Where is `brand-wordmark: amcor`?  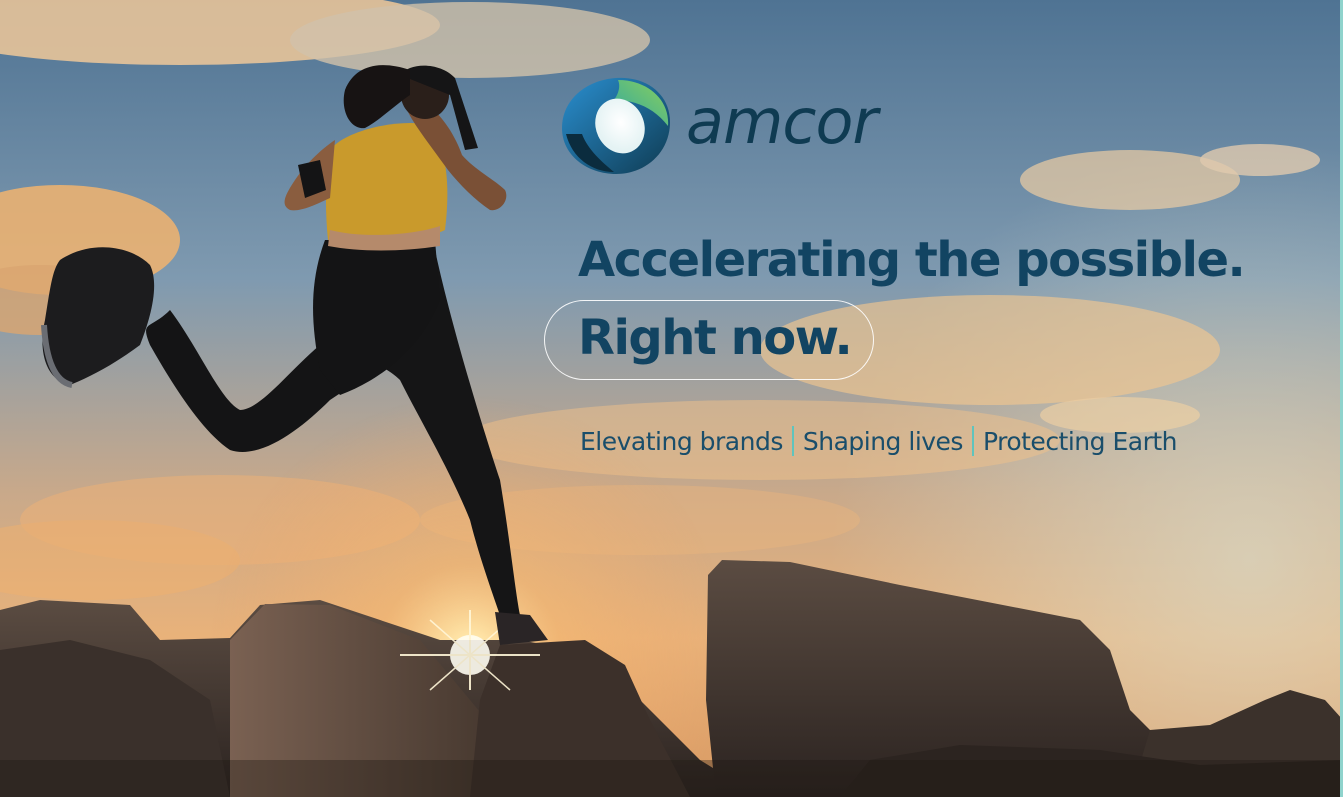
brand-wordmark: amcor is located at coordinates (782, 121).